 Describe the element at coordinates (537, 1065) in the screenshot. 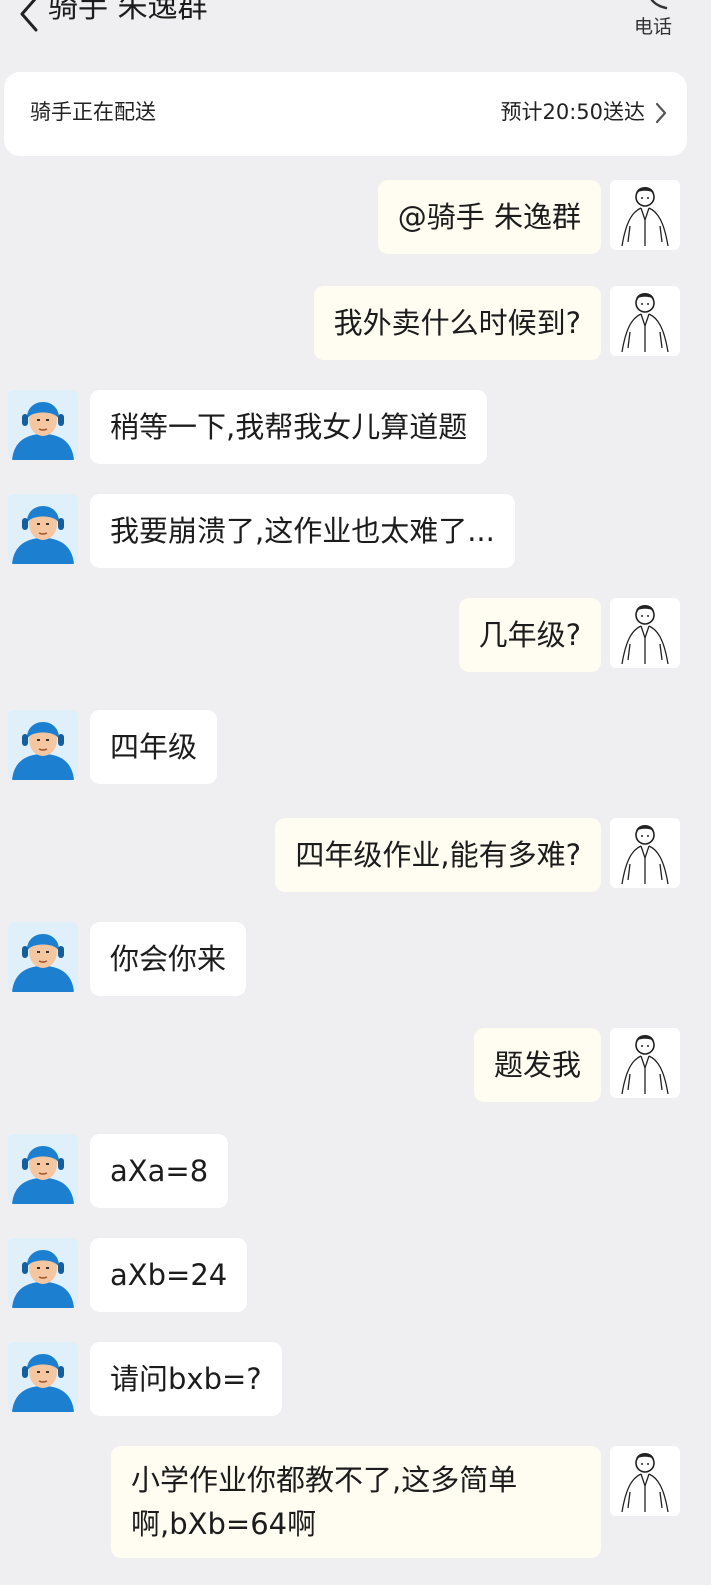

I see `message-bubble: 题发我` at that location.